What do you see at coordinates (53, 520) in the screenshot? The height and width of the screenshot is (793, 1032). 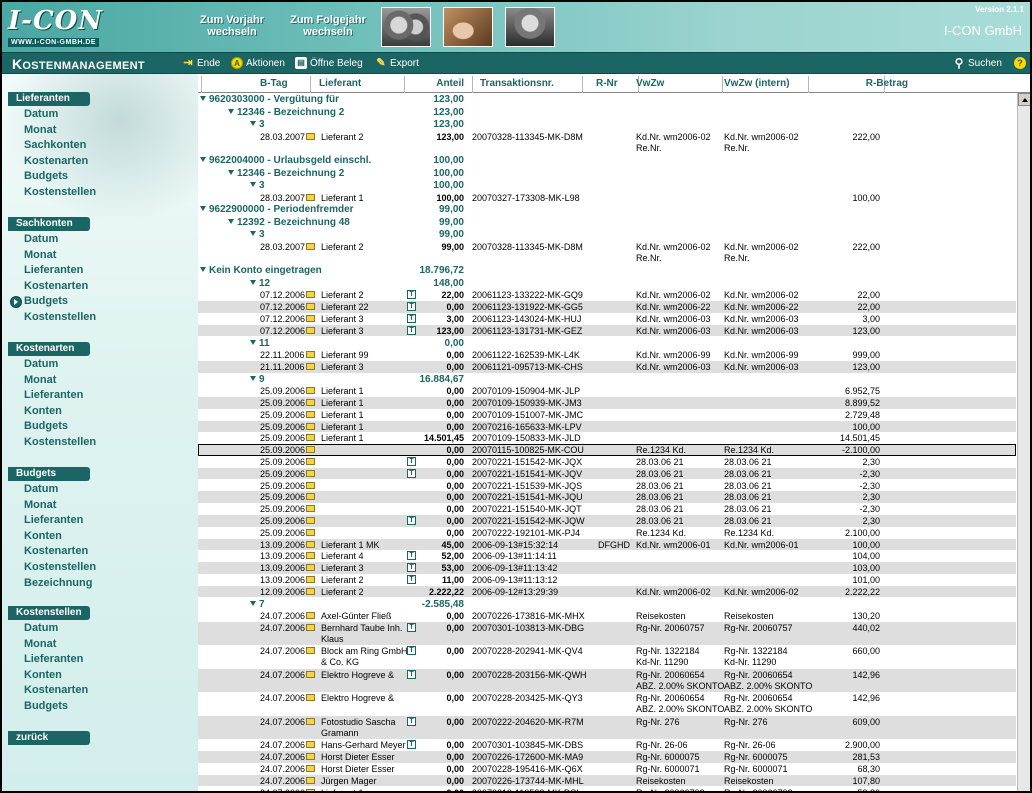 I see `sidebar-item-3-2: Lieferanten` at bounding box center [53, 520].